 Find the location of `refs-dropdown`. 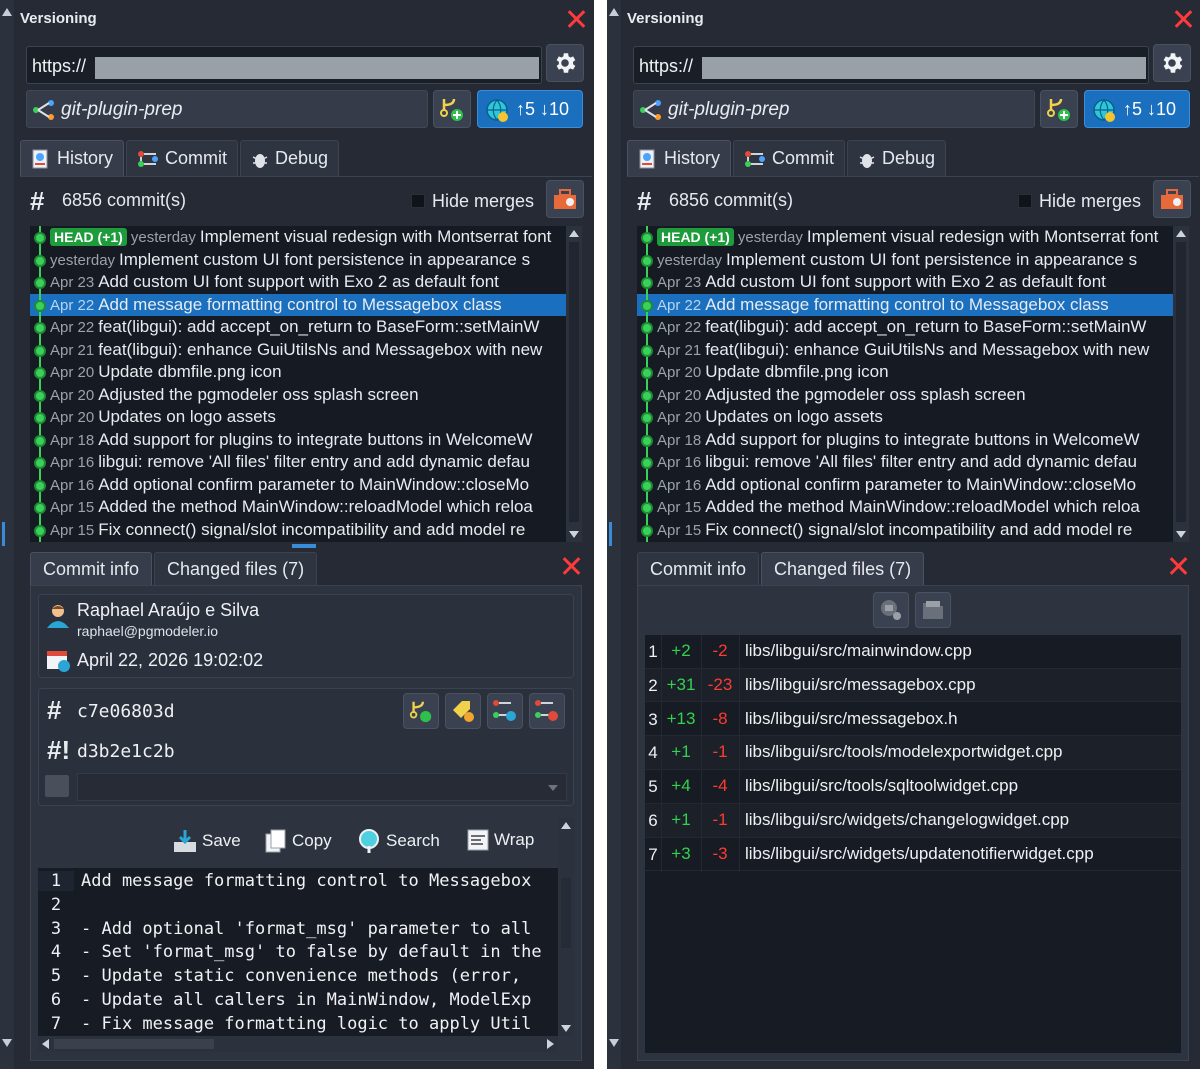

refs-dropdown is located at coordinates (322, 787).